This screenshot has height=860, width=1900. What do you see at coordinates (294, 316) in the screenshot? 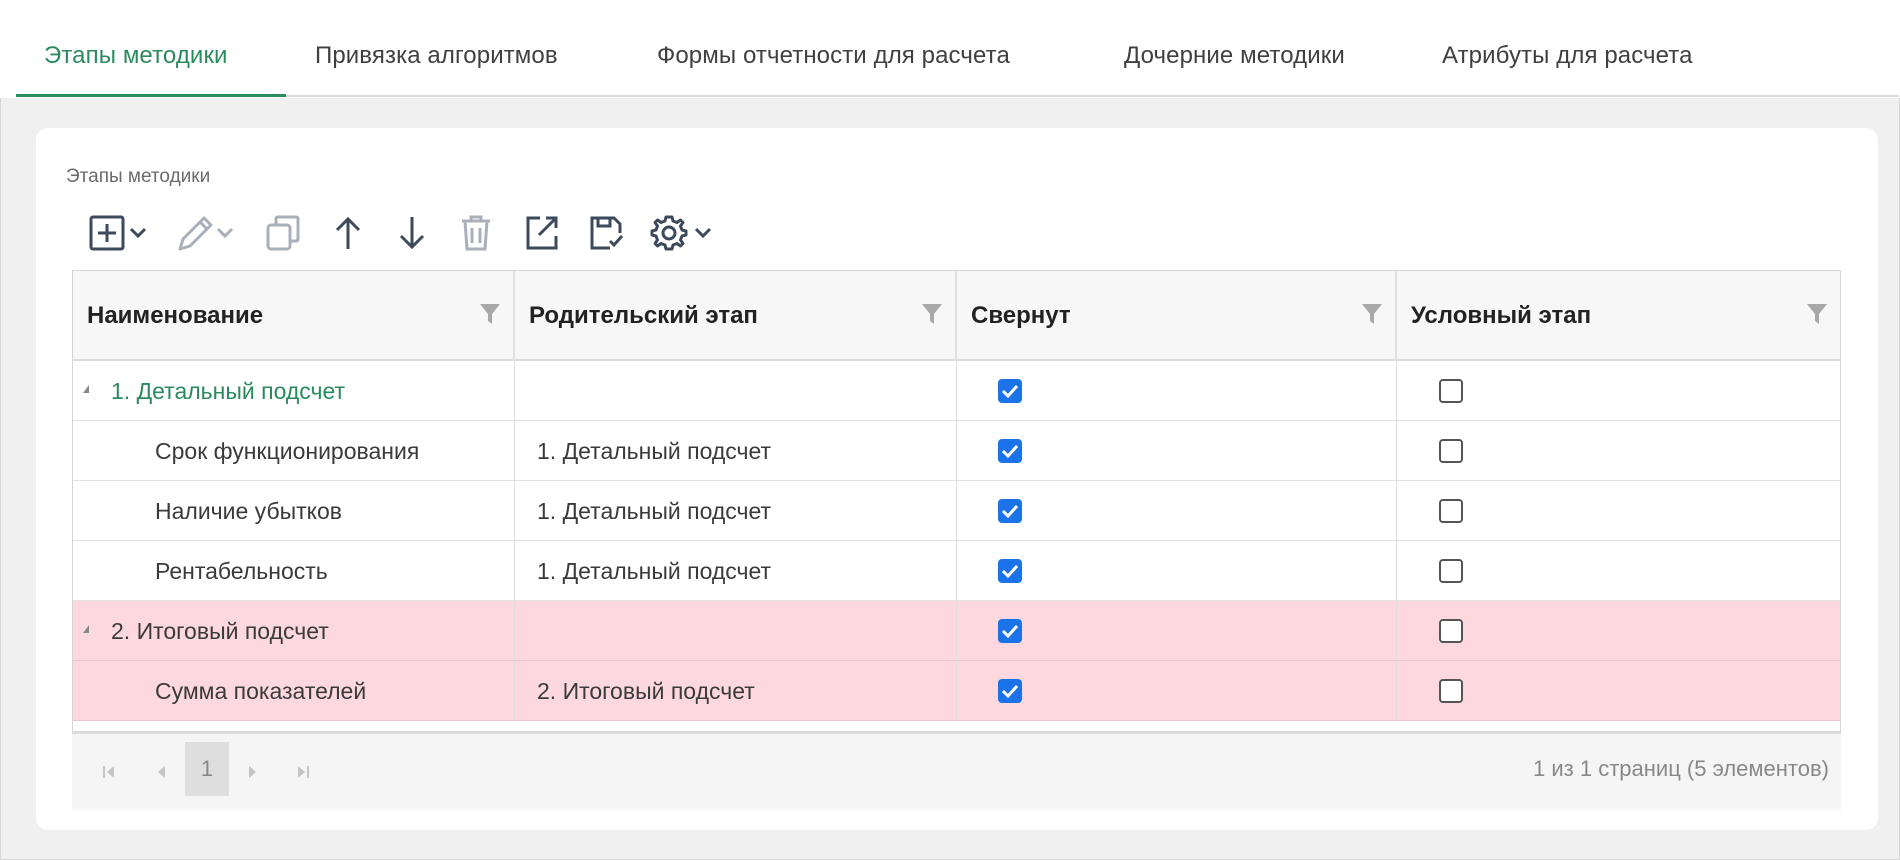
I see `column-header-name: Наименование` at bounding box center [294, 316].